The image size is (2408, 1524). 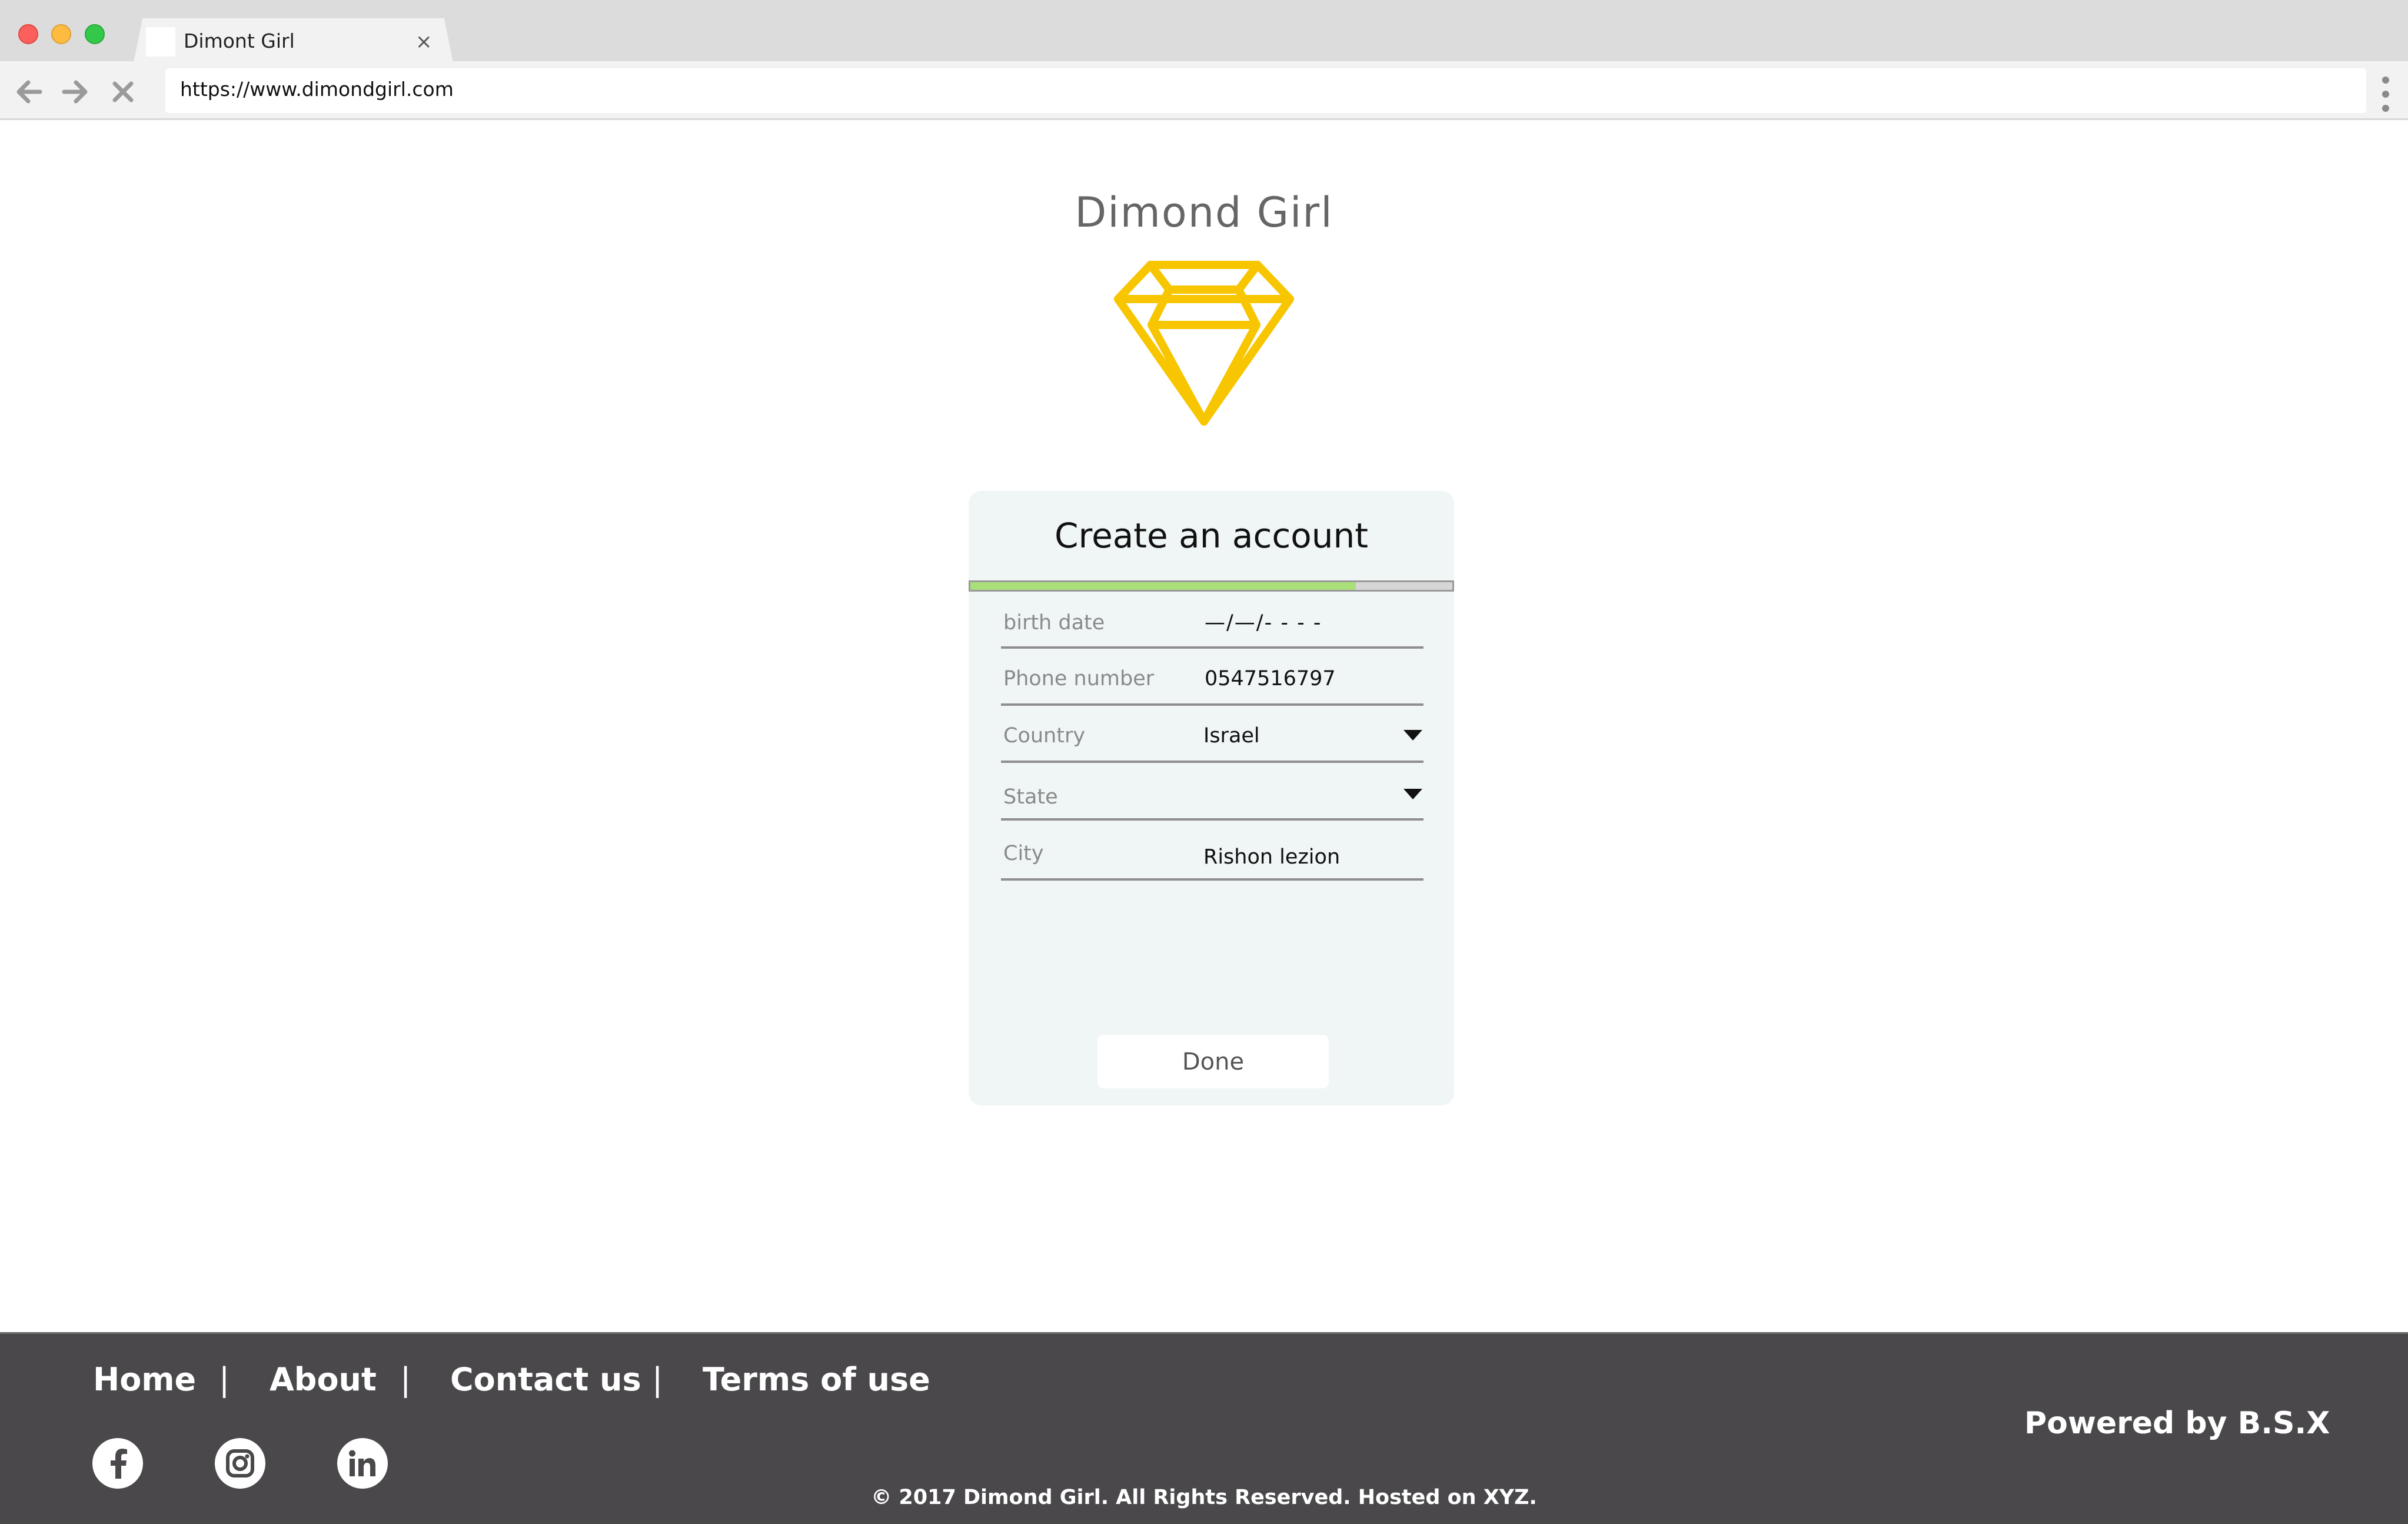 I want to click on city-field: City Rishon lezion, so click(x=1212, y=852).